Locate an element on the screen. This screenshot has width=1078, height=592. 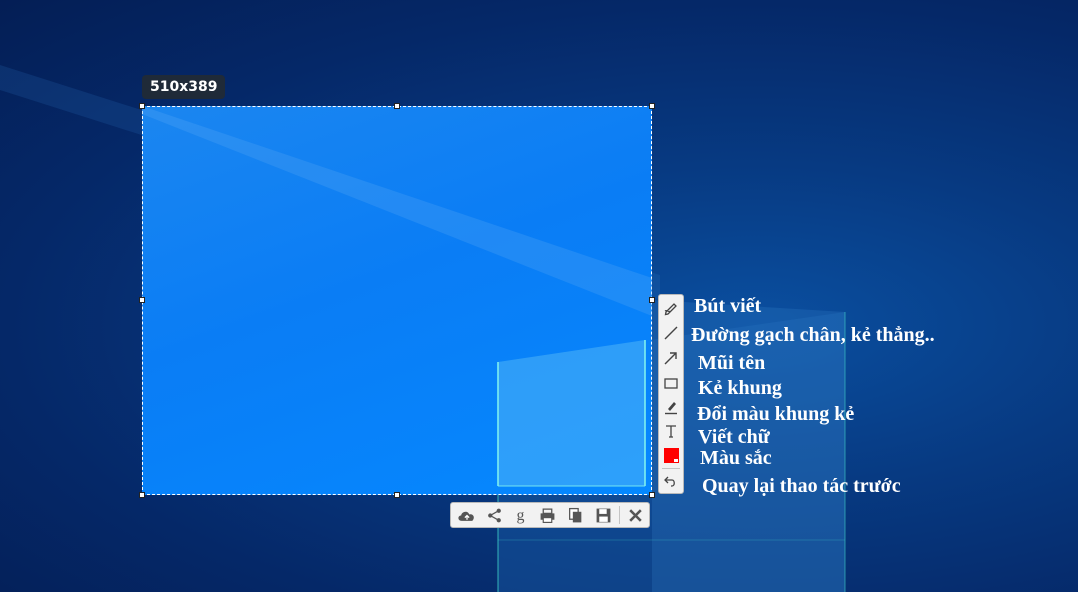
text-icon is located at coordinates (671, 431).